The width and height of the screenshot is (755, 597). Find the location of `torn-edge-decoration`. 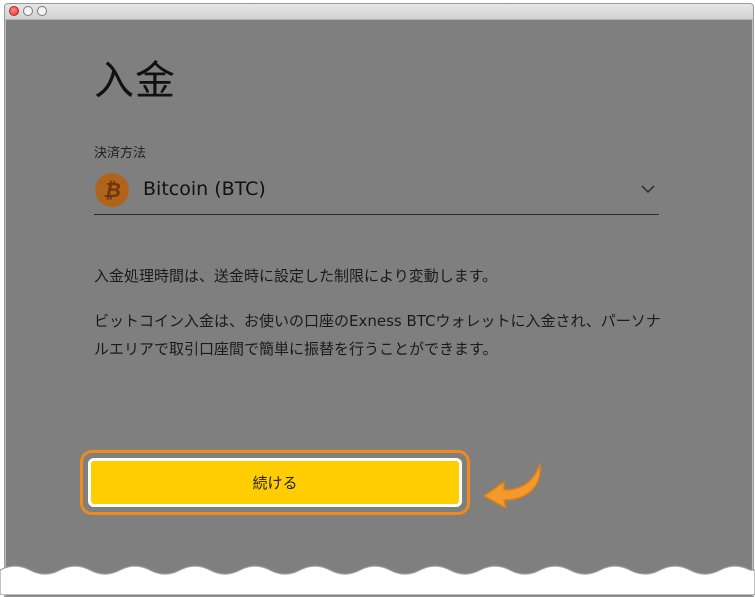

torn-edge-decoration is located at coordinates (377, 580).